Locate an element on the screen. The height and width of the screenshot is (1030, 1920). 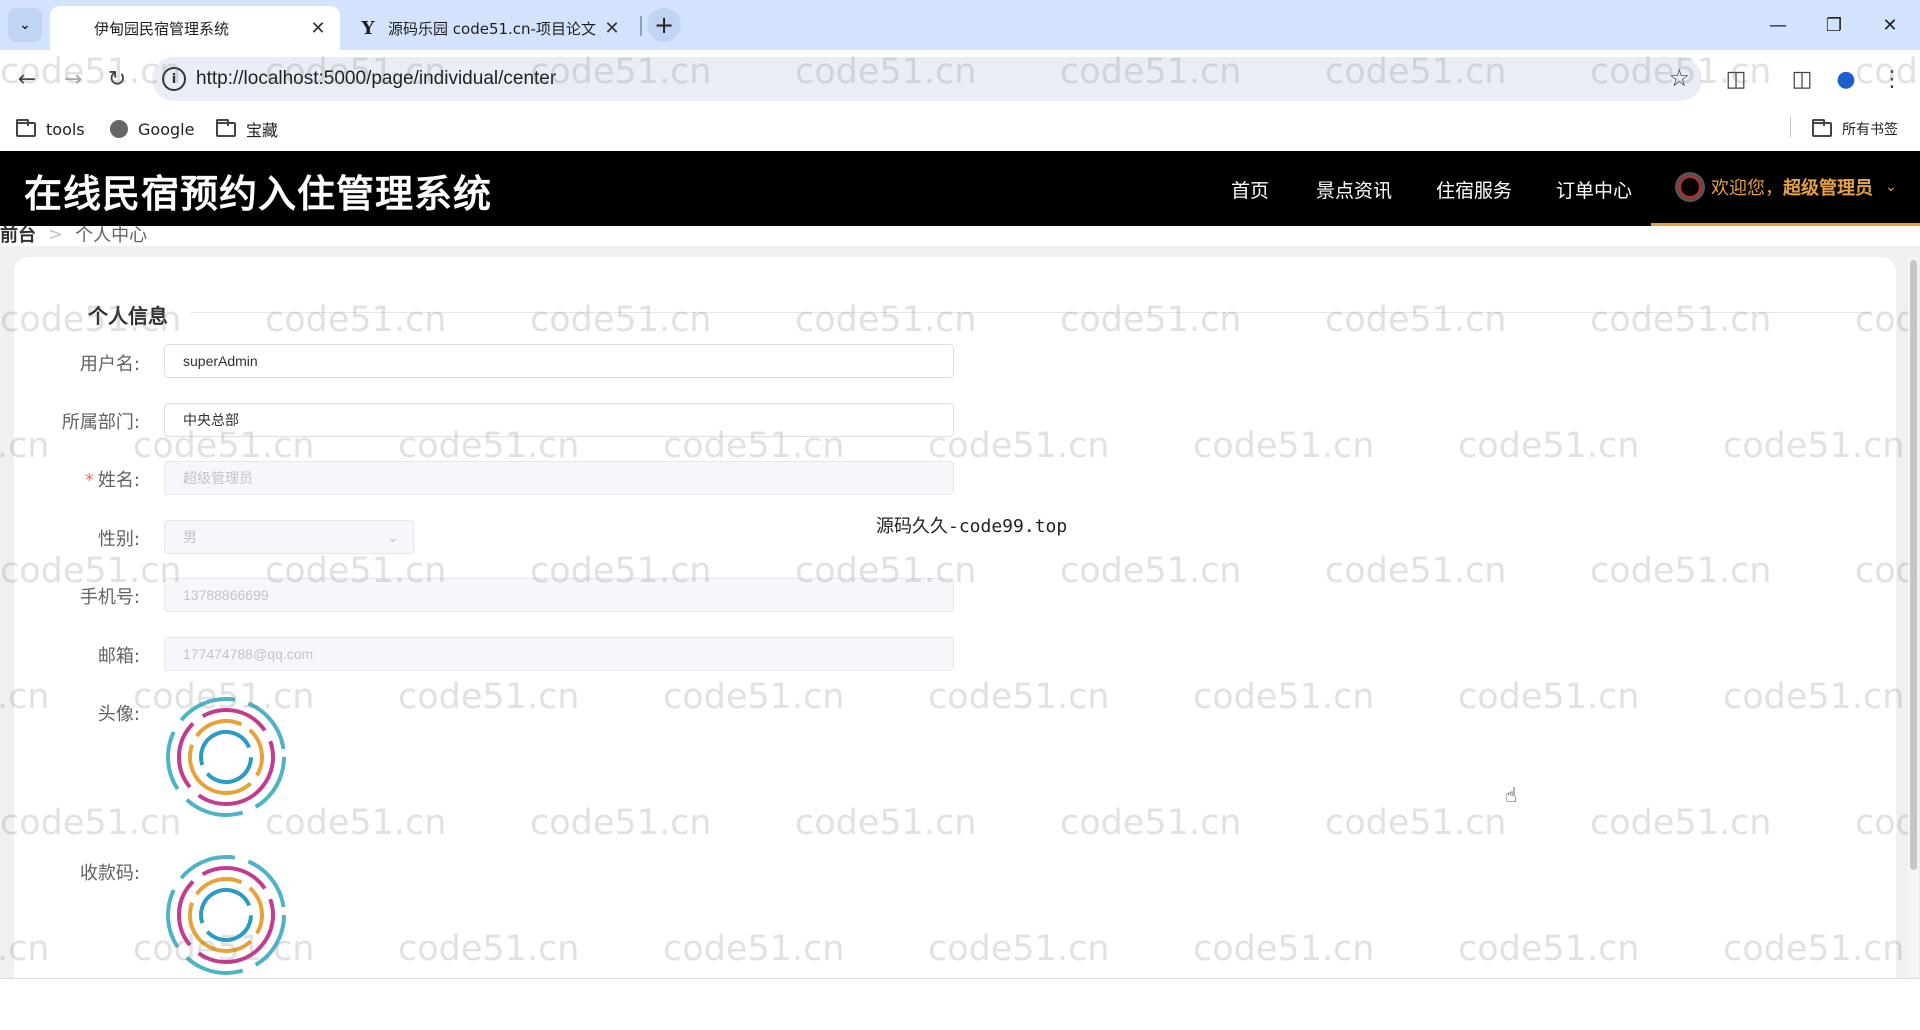
nav-lodging: 住宿服务 is located at coordinates (1474, 189).